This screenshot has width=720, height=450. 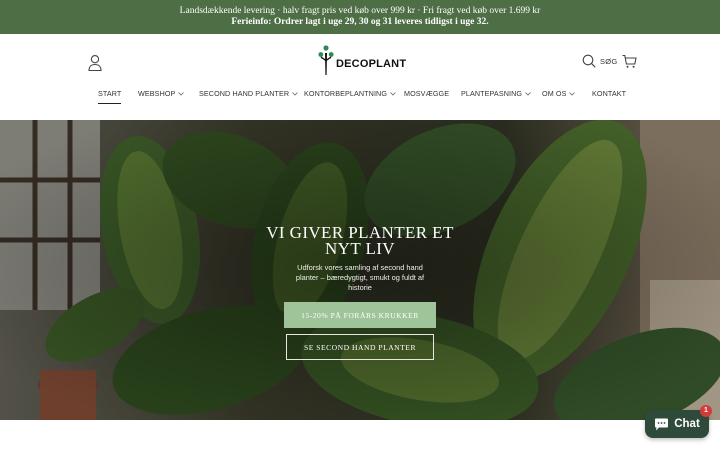 I want to click on nav-om-os: OM OS, so click(x=559, y=93).